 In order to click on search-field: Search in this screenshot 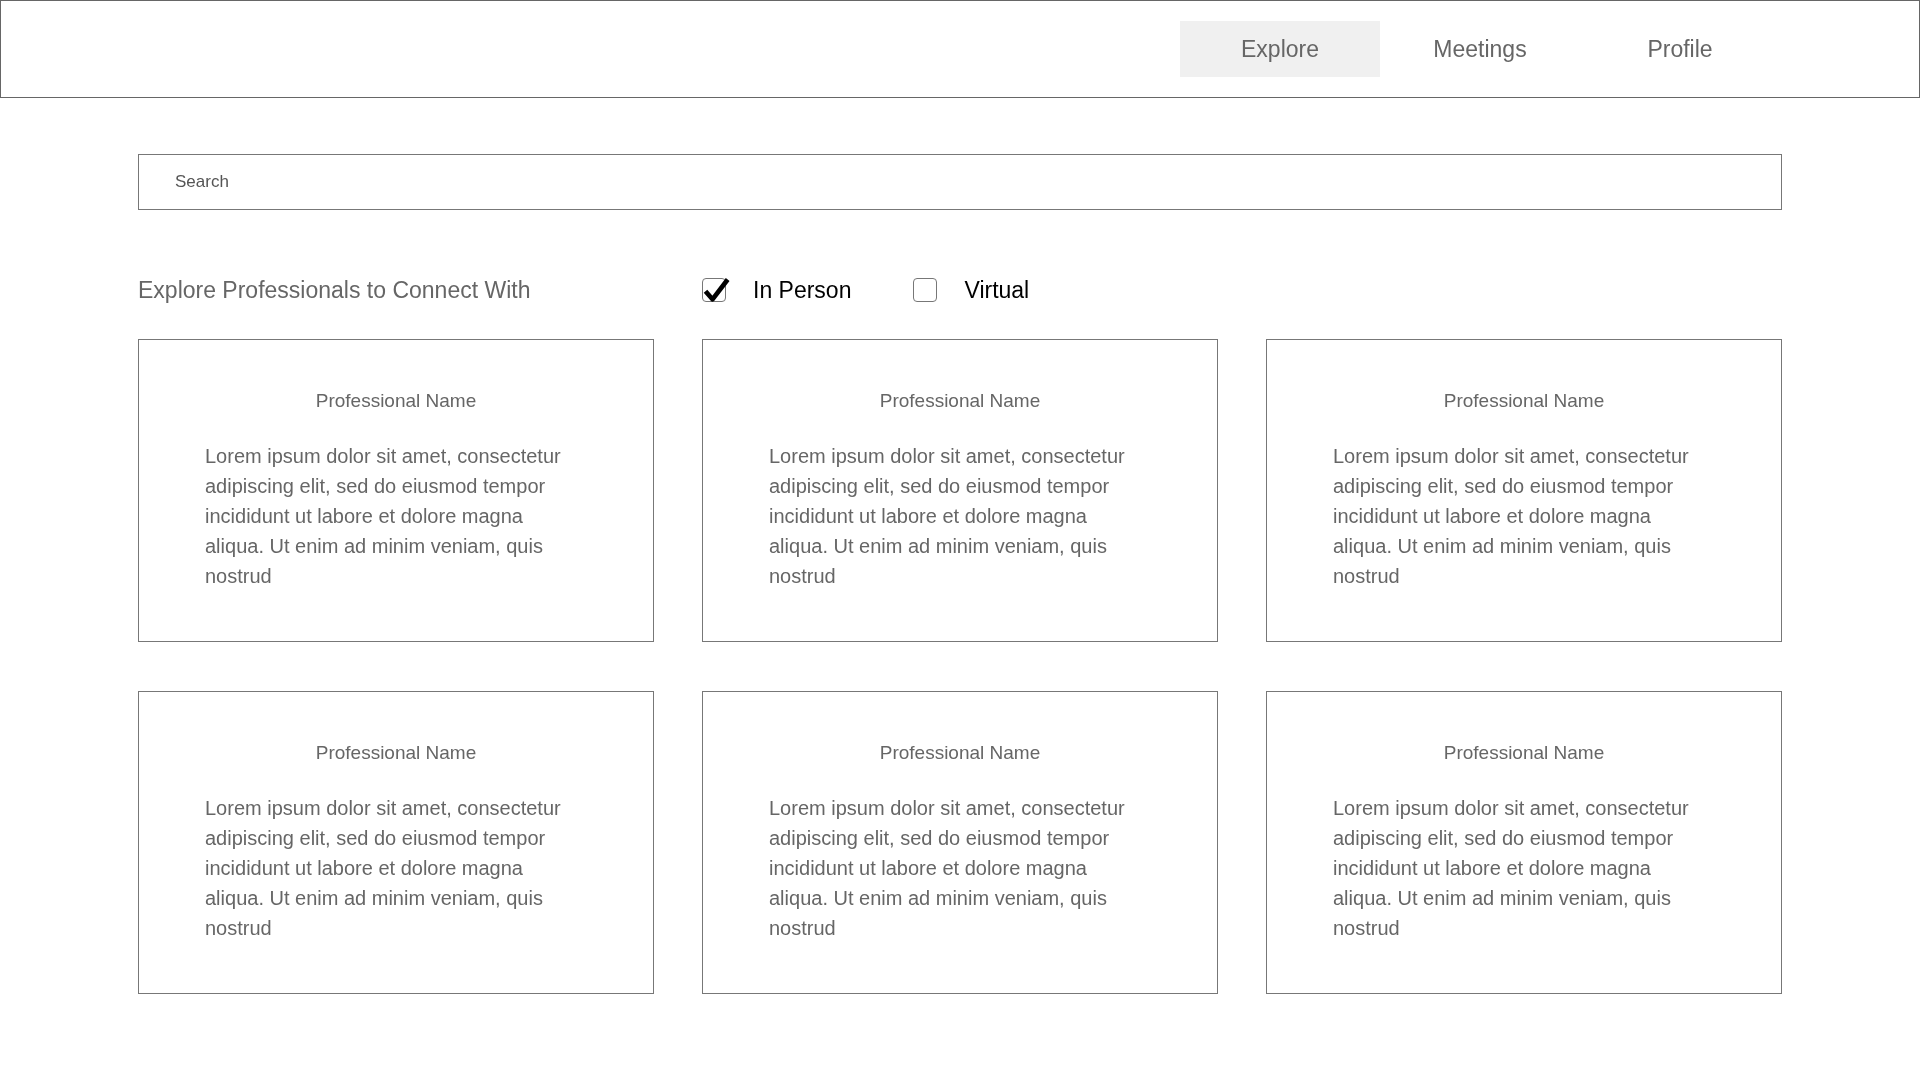, I will do `click(960, 182)`.